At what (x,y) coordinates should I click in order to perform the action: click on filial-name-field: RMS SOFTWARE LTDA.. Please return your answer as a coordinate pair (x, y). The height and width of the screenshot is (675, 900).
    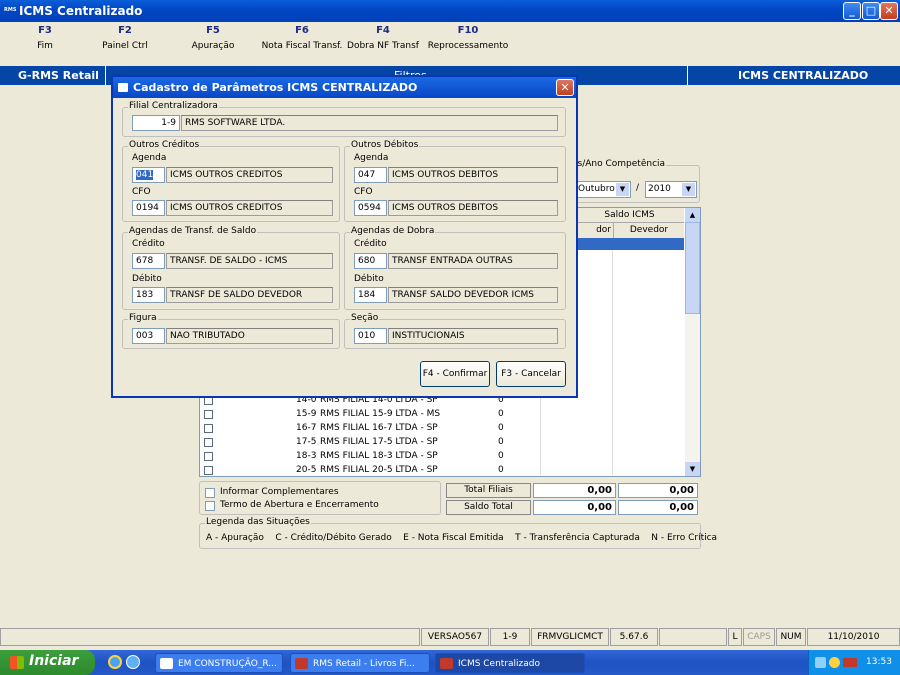
    Looking at the image, I should click on (369, 123).